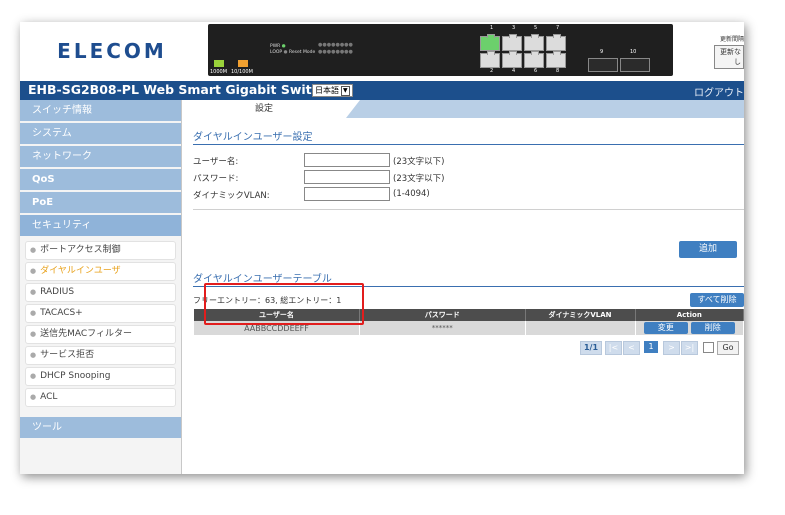 The height and width of the screenshot is (515, 785). I want to click on language-select: 日本語 ▼, so click(332, 90).